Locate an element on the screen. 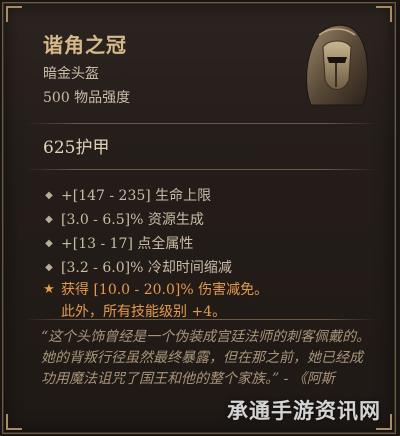 Image resolution: width=400 pixels, height=436 pixels. watermark: 承通手游资讯网 is located at coordinates (304, 411).